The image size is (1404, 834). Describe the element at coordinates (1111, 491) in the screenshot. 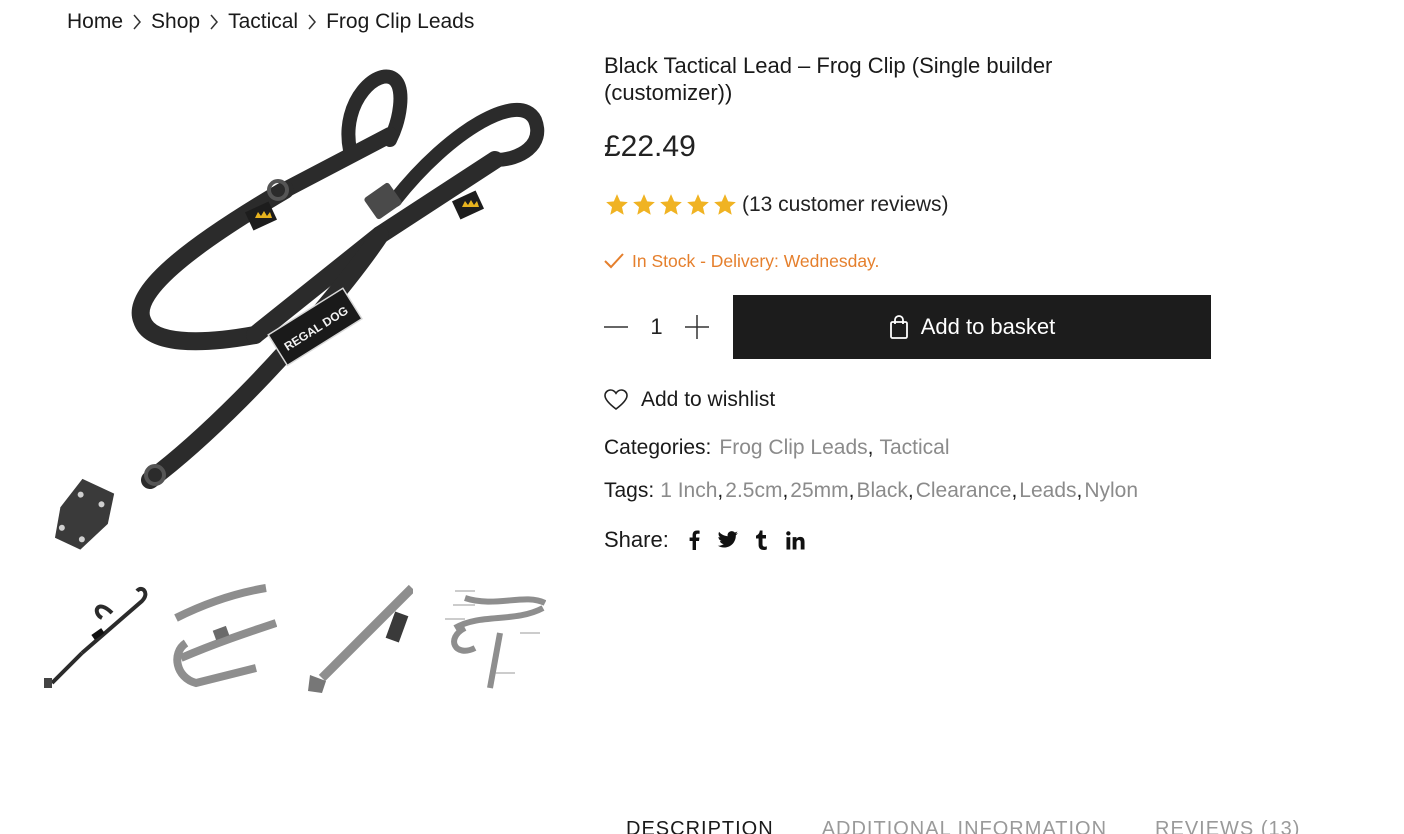

I see `tag-link: Nylon` at that location.